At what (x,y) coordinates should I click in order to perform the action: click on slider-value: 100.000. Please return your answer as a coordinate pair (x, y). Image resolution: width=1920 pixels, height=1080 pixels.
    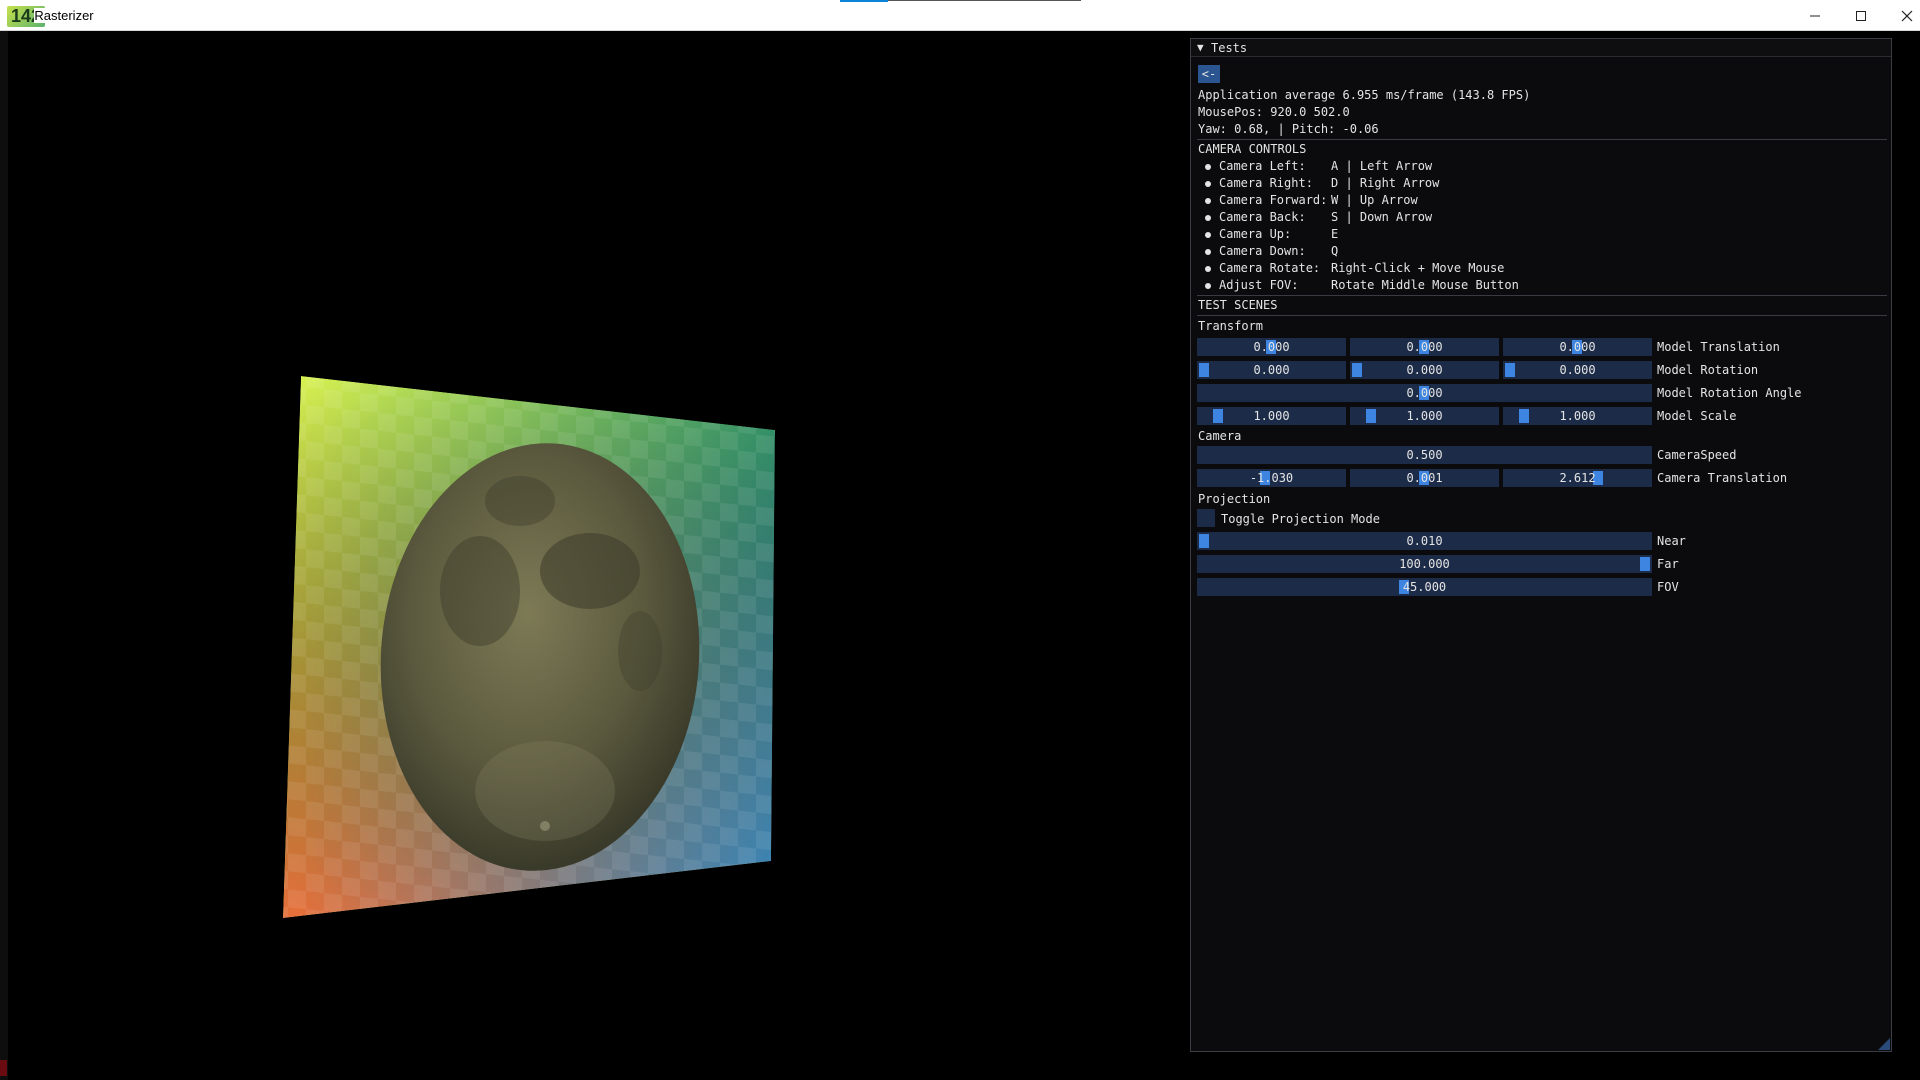
    Looking at the image, I should click on (1424, 564).